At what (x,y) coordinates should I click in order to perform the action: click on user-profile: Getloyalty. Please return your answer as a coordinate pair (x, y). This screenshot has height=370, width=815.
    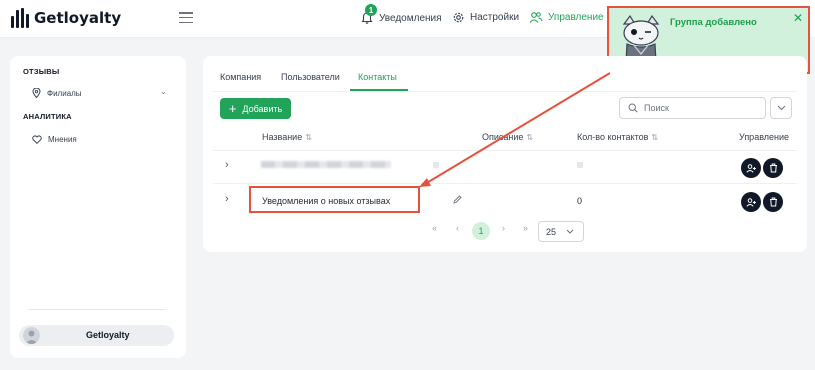
    Looking at the image, I should click on (96, 335).